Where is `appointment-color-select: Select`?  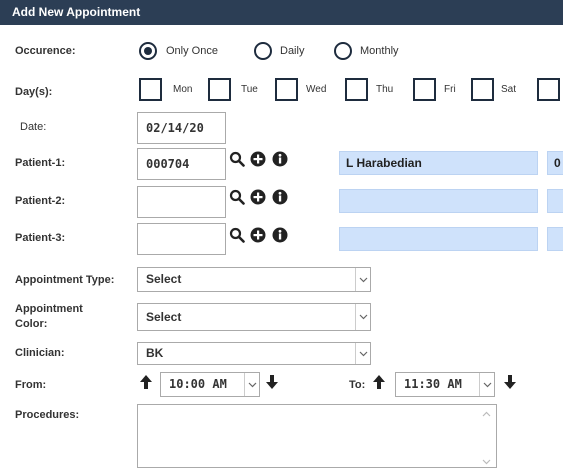
appointment-color-select: Select is located at coordinates (254, 317).